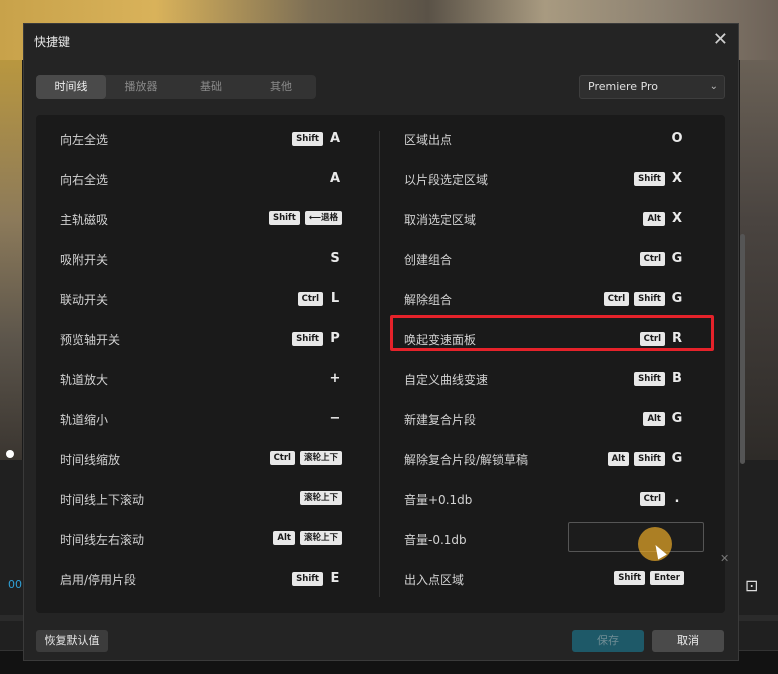  What do you see at coordinates (201, 579) in the screenshot?
I see `shortcut-row: 启用/停用片段 Shift E` at bounding box center [201, 579].